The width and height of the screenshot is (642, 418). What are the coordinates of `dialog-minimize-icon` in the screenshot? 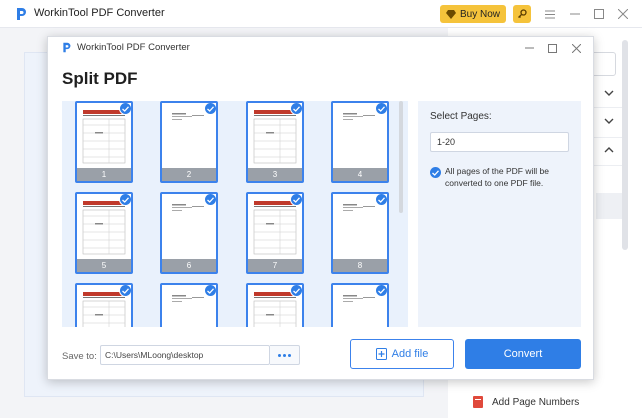 It's located at (529, 48).